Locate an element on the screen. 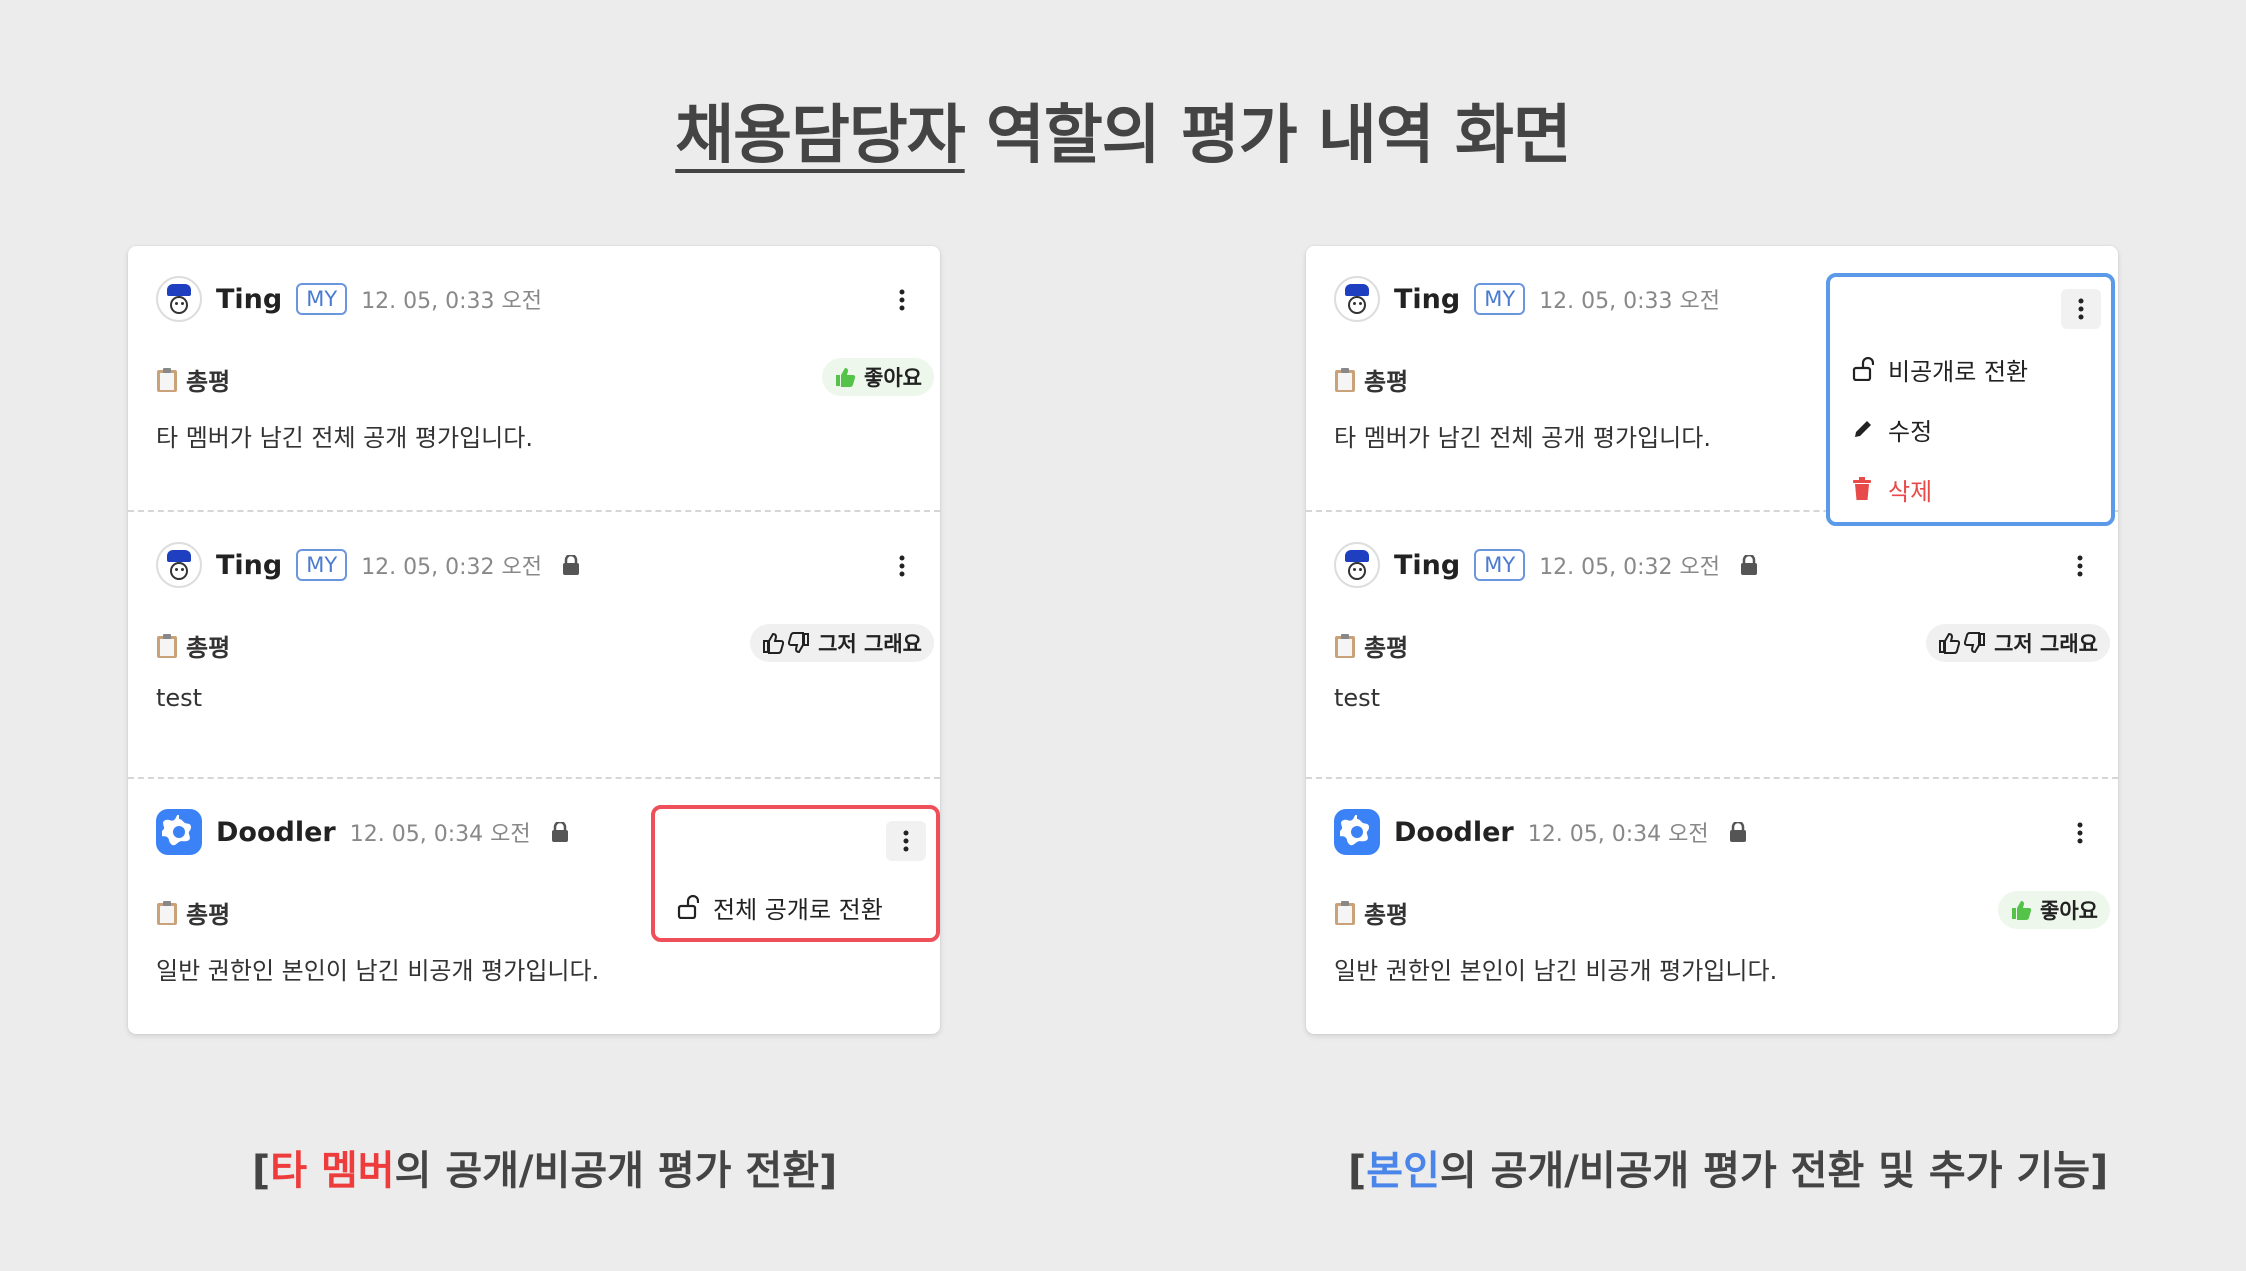 Image resolution: width=2246 pixels, height=1271 pixels. page-title: 채용담당자 역할의 평가 내역 화면 is located at coordinates (1123, 130).